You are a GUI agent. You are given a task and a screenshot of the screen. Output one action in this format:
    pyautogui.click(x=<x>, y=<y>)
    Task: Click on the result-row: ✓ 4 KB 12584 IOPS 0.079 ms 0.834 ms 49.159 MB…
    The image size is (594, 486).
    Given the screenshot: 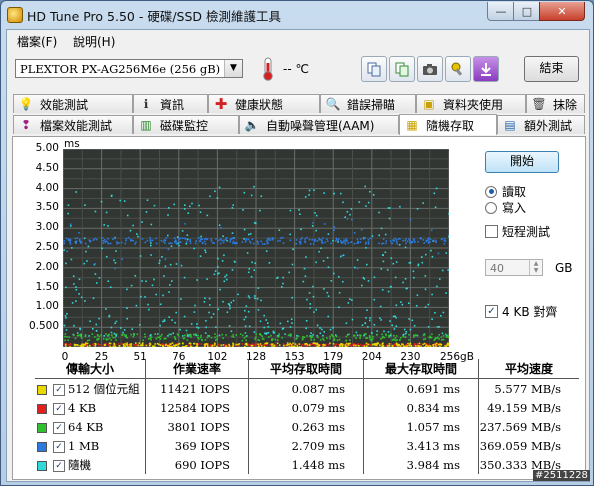 What is the action you would take?
    pyautogui.click(x=307, y=407)
    